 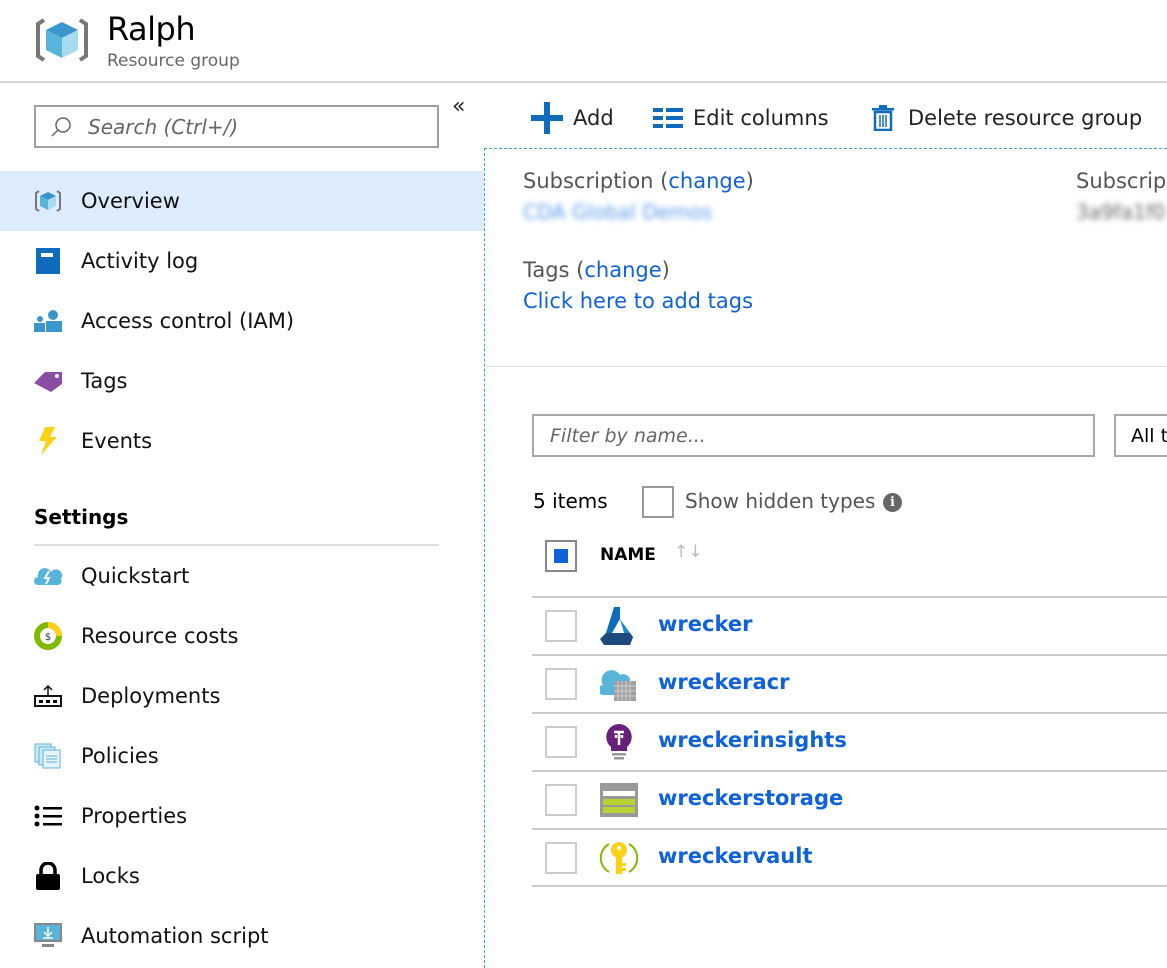 What do you see at coordinates (825, 366) in the screenshot?
I see `essentials-divider` at bounding box center [825, 366].